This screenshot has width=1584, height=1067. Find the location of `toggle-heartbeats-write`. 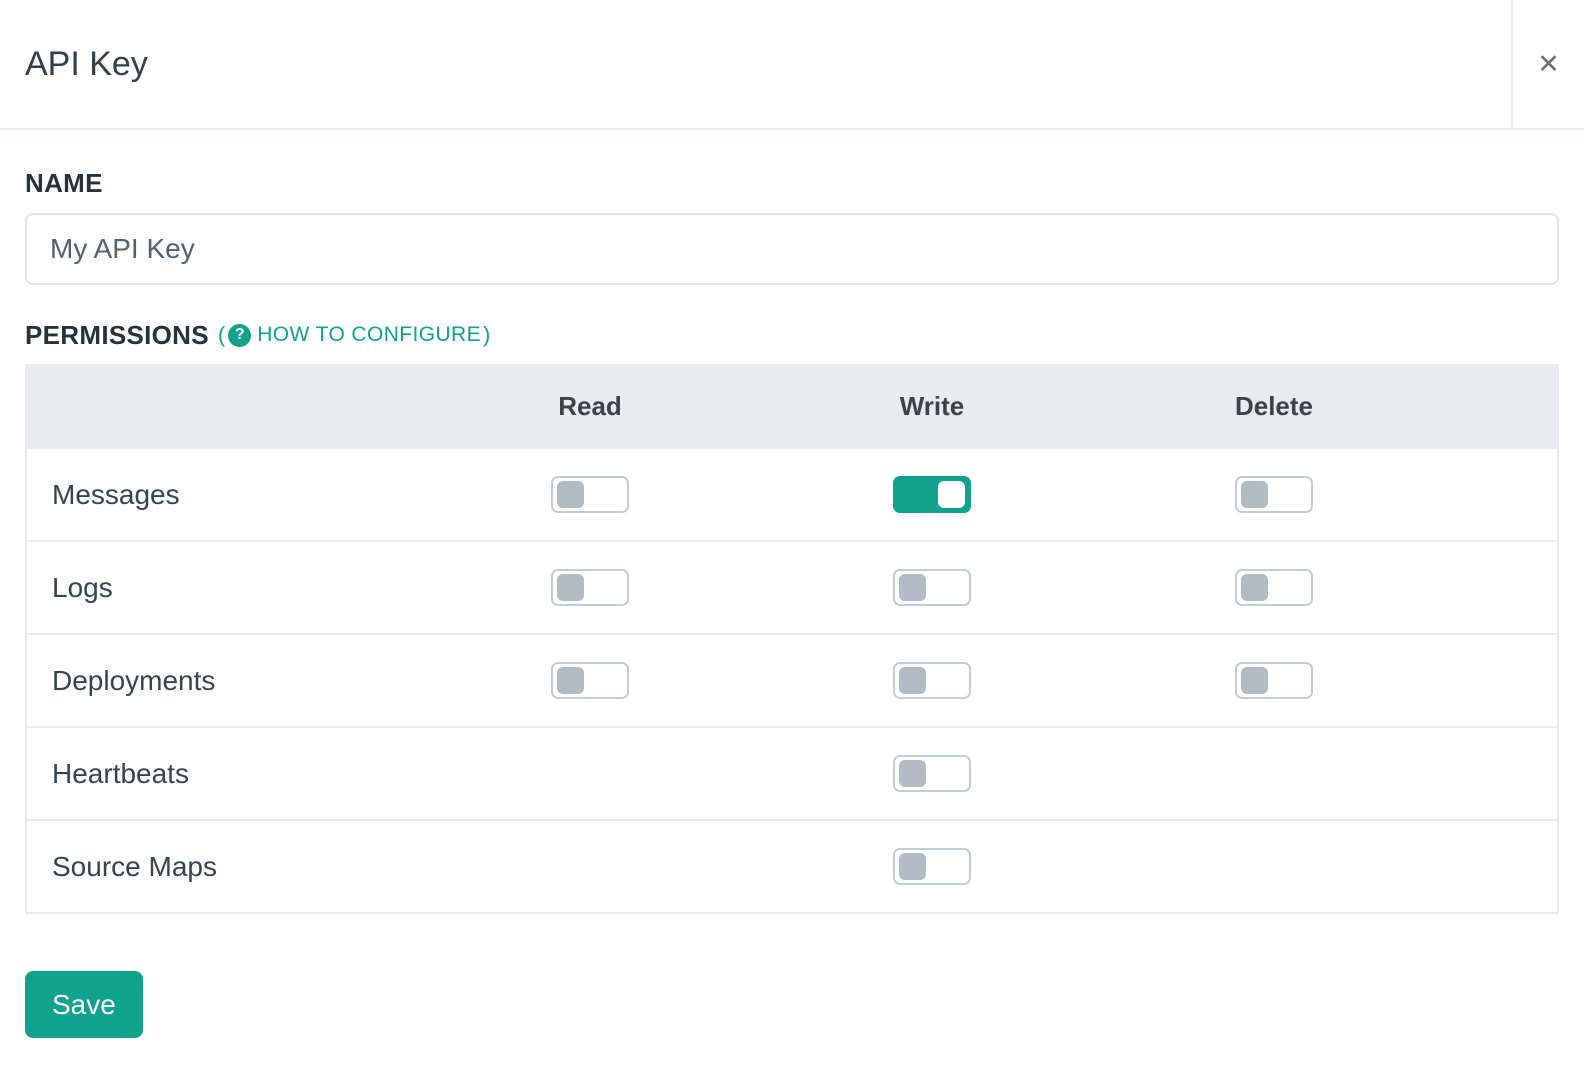

toggle-heartbeats-write is located at coordinates (932, 773).